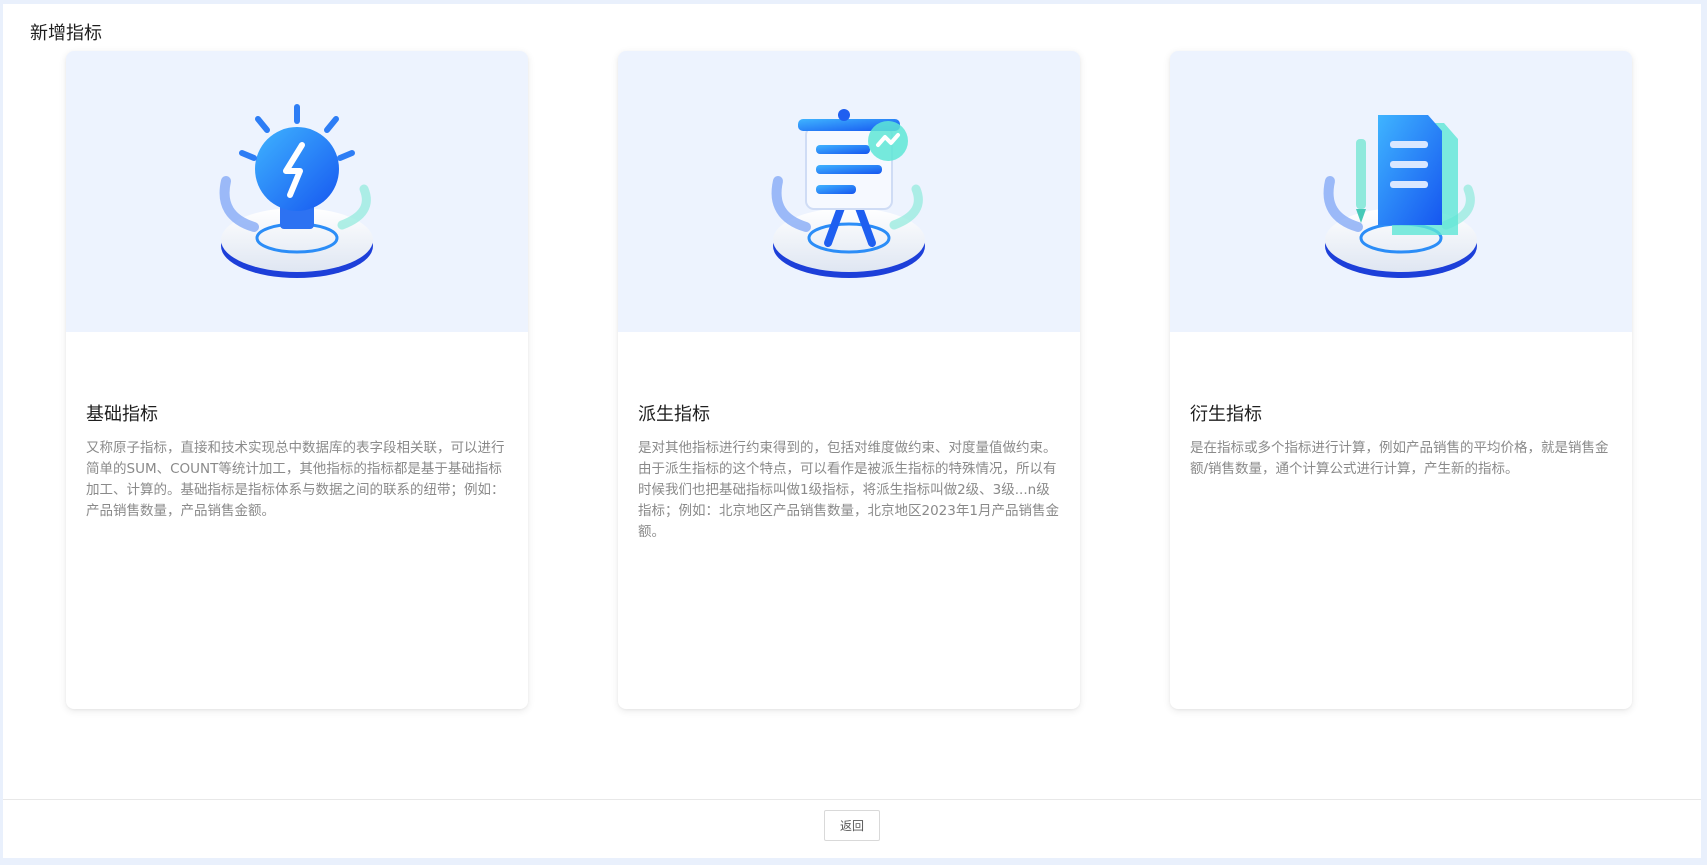  What do you see at coordinates (1400, 196) in the screenshot?
I see `document-pencil-illustration-icon` at bounding box center [1400, 196].